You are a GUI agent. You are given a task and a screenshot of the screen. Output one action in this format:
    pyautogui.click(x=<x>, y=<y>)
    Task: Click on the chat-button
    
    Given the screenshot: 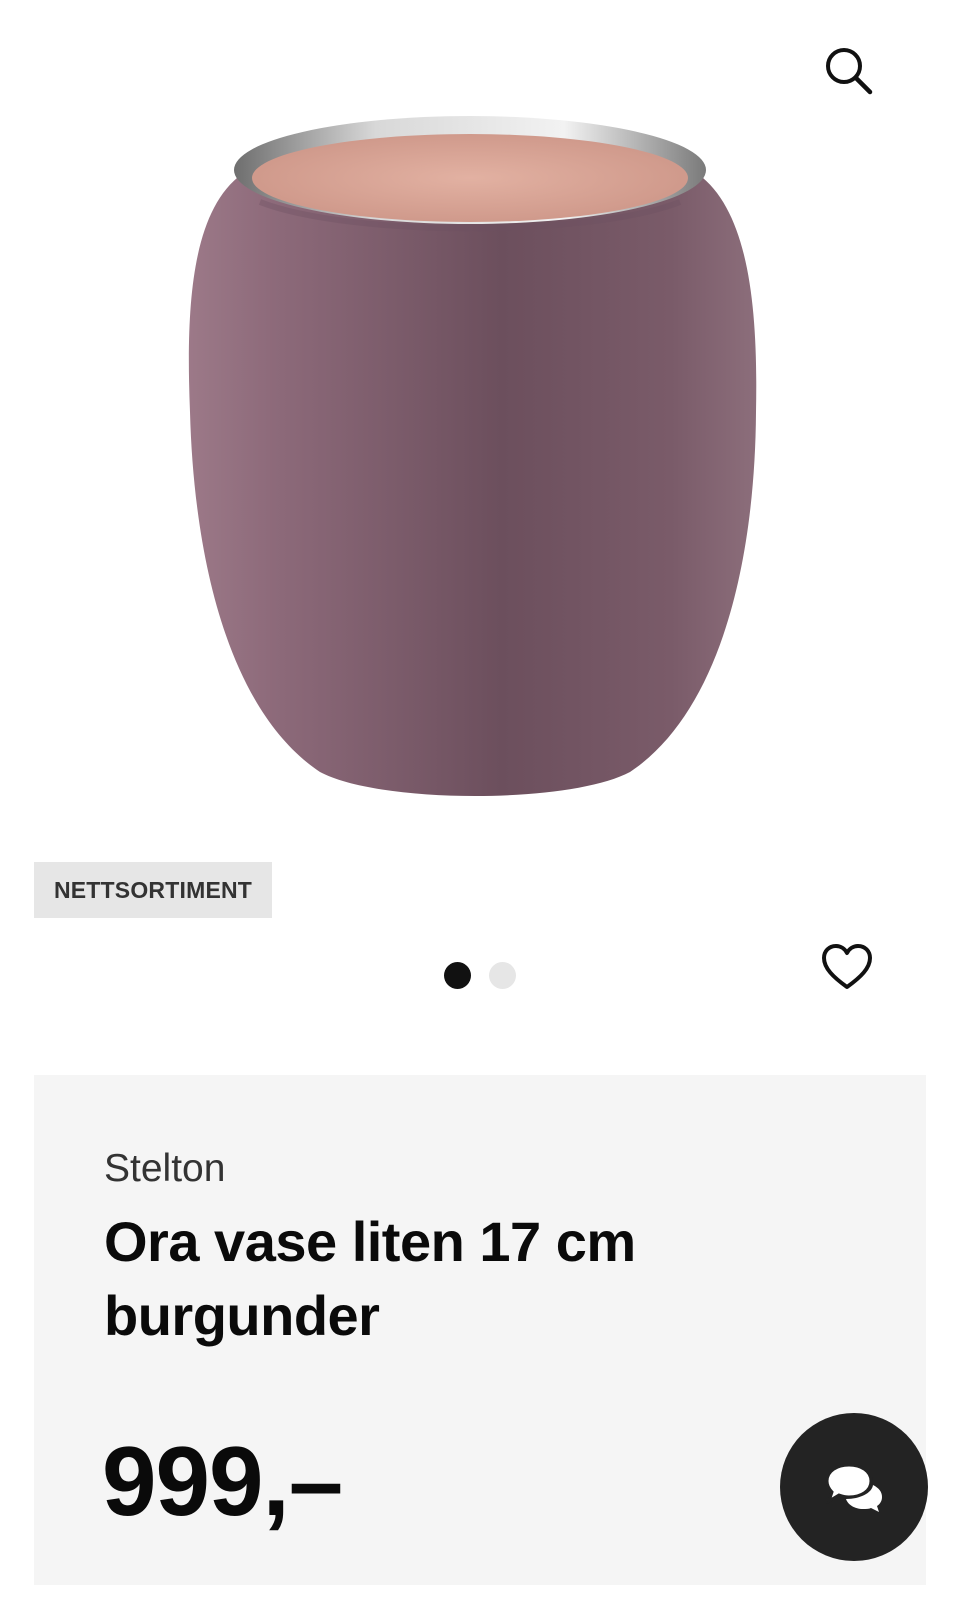 What is the action you would take?
    pyautogui.click(x=854, y=1487)
    